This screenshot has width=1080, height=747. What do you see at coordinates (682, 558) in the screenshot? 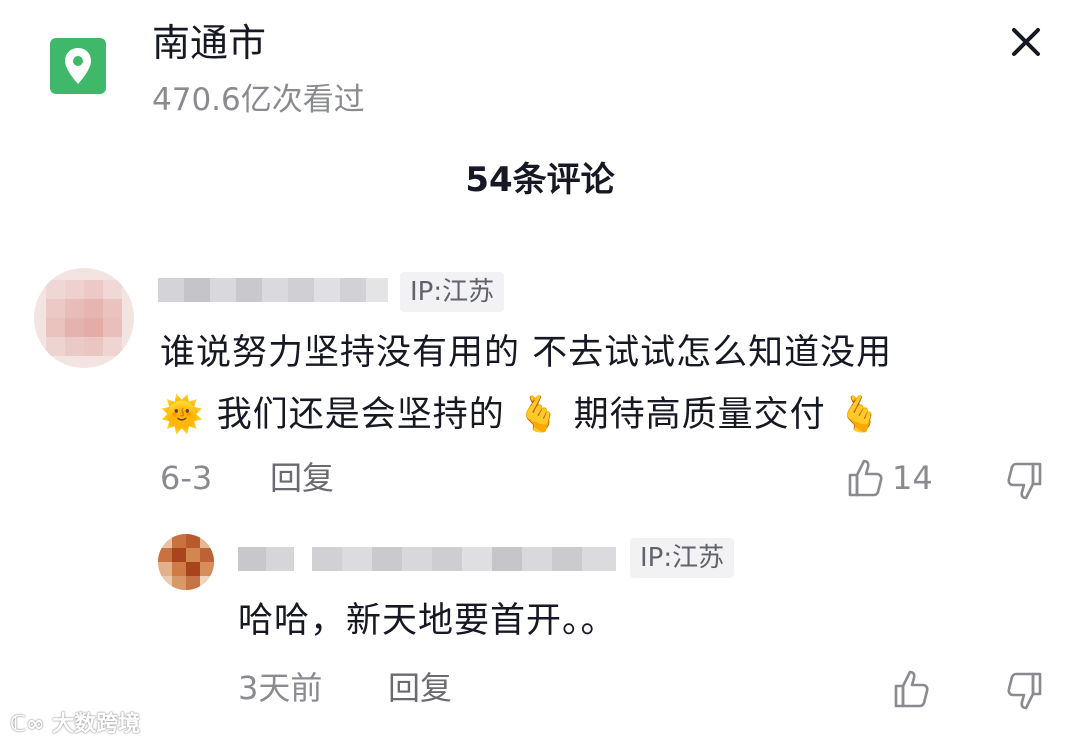
I see `reply-ip-location-badge: IP:江苏` at bounding box center [682, 558].